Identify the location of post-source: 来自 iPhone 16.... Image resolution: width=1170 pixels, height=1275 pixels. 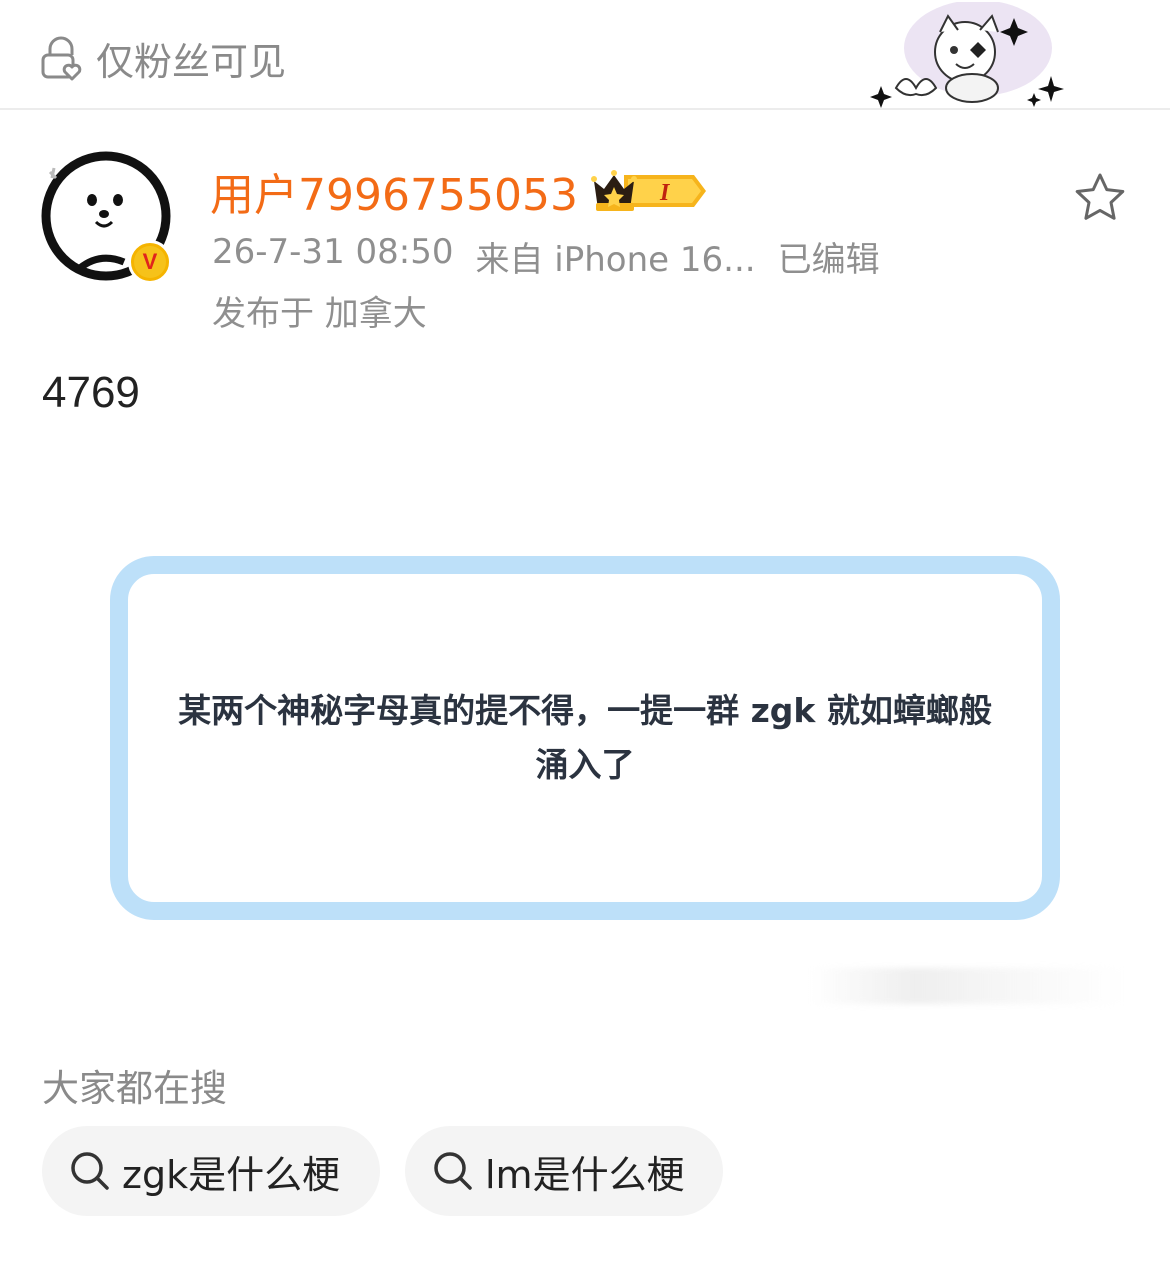
(616, 256).